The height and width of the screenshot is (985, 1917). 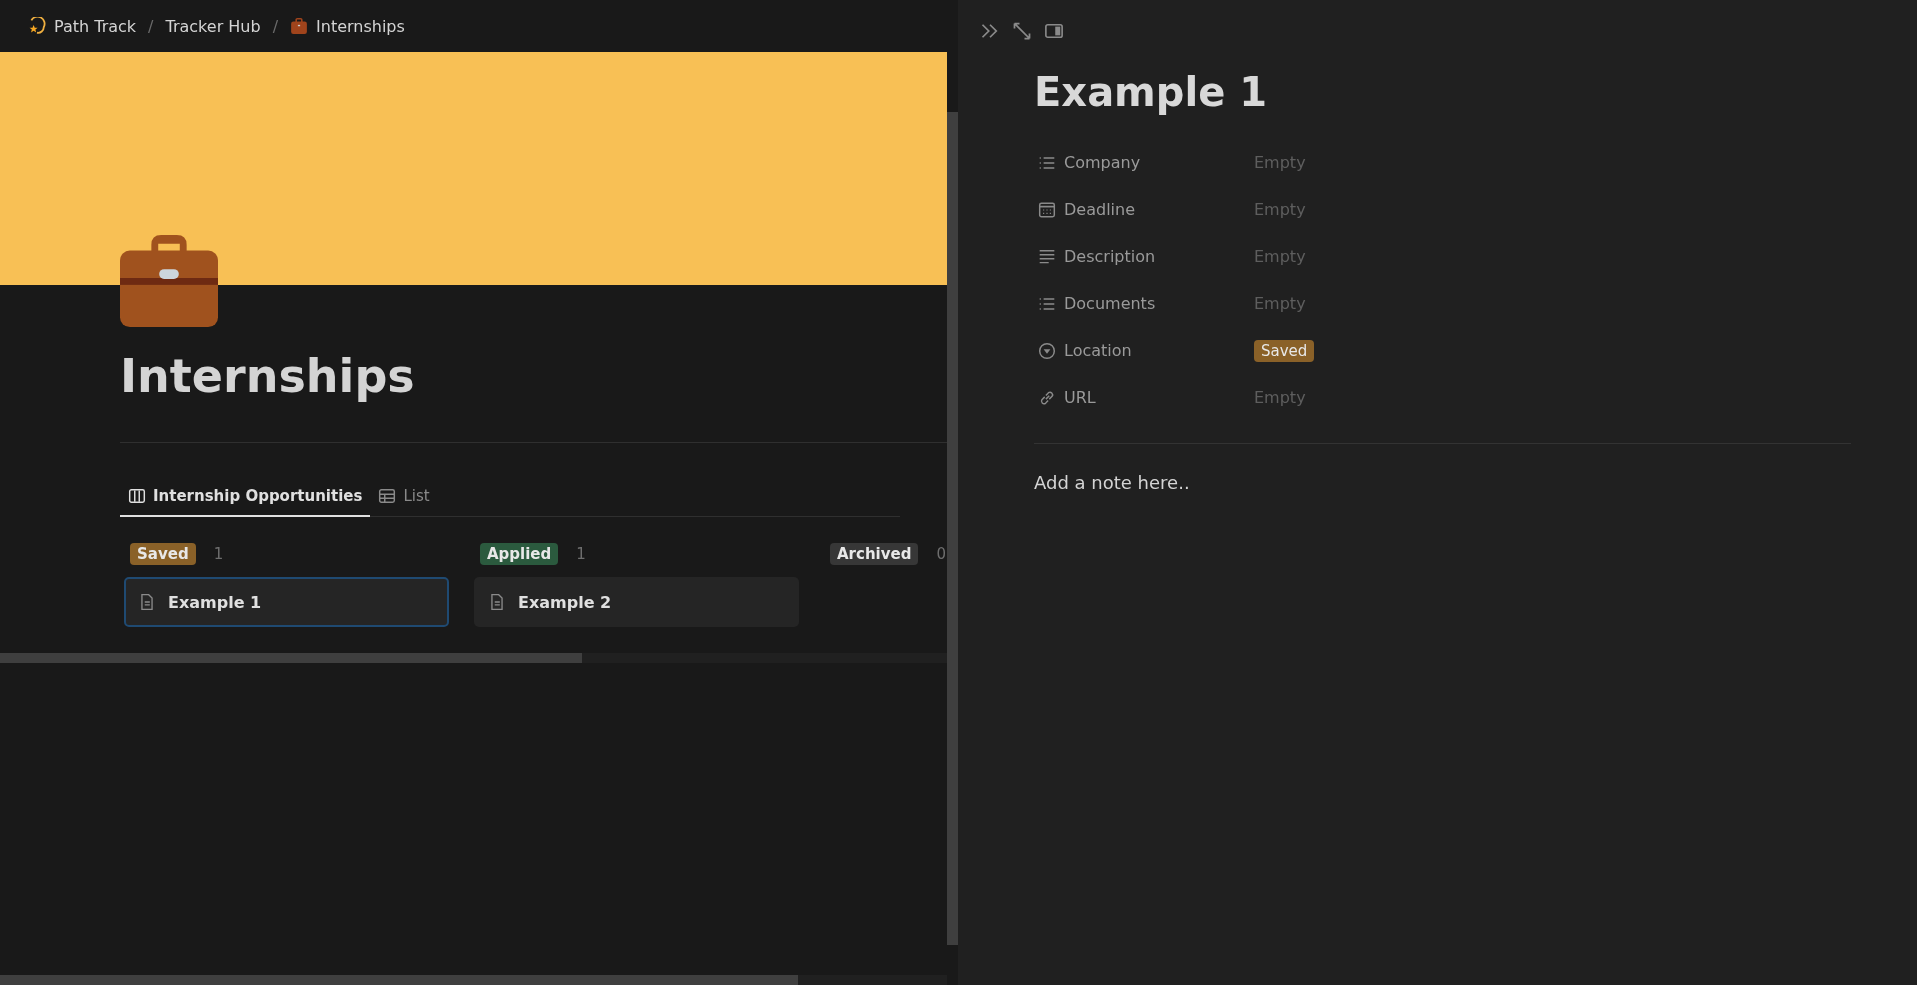 What do you see at coordinates (1144, 209) in the screenshot?
I see `property-label: Deadline` at bounding box center [1144, 209].